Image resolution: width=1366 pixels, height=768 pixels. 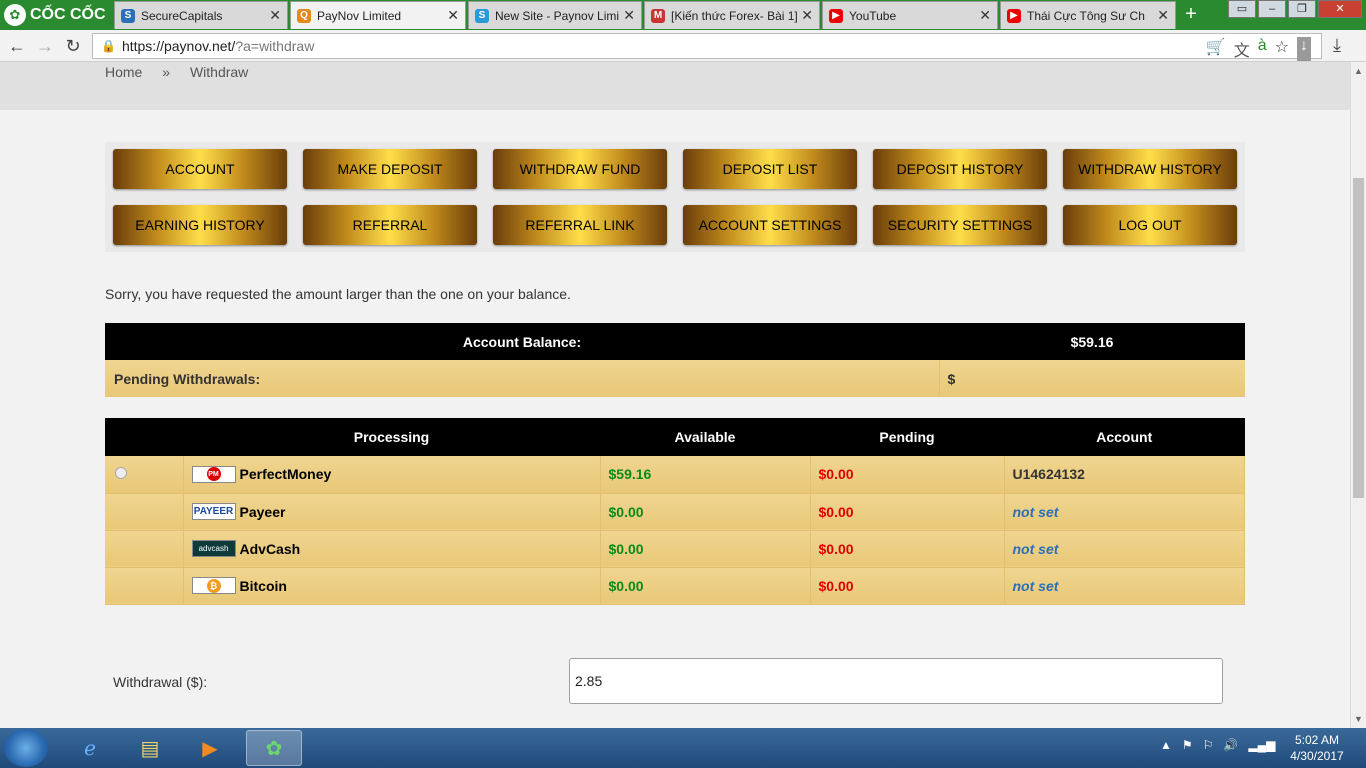 What do you see at coordinates (390, 169) in the screenshot?
I see `menu-make-deposit-button: MAKE DEPOSIT` at bounding box center [390, 169].